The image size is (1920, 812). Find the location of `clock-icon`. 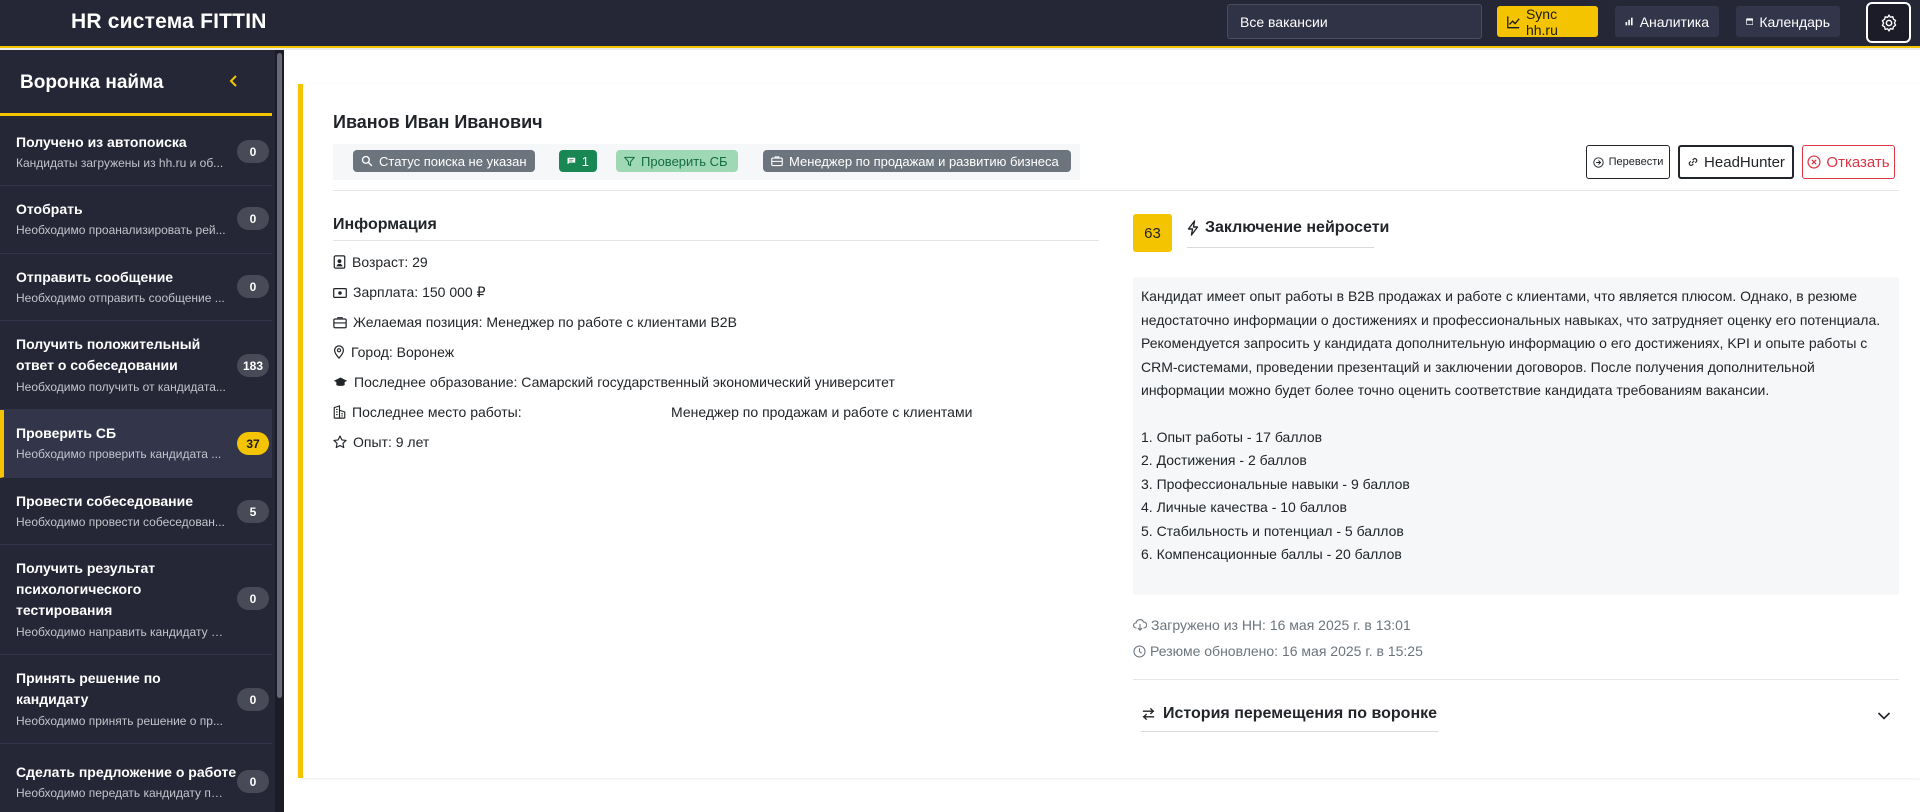

clock-icon is located at coordinates (1139, 651).